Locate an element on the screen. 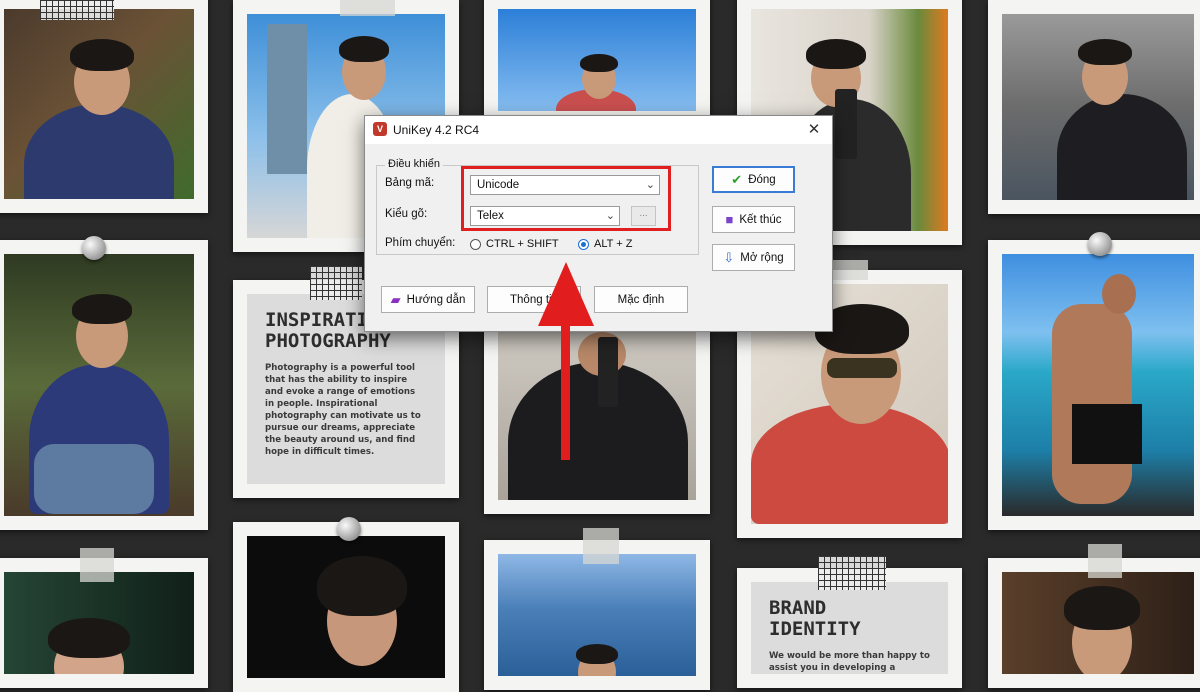 The width and height of the screenshot is (1200, 692). button-label: Kết thúc is located at coordinates (760, 219).